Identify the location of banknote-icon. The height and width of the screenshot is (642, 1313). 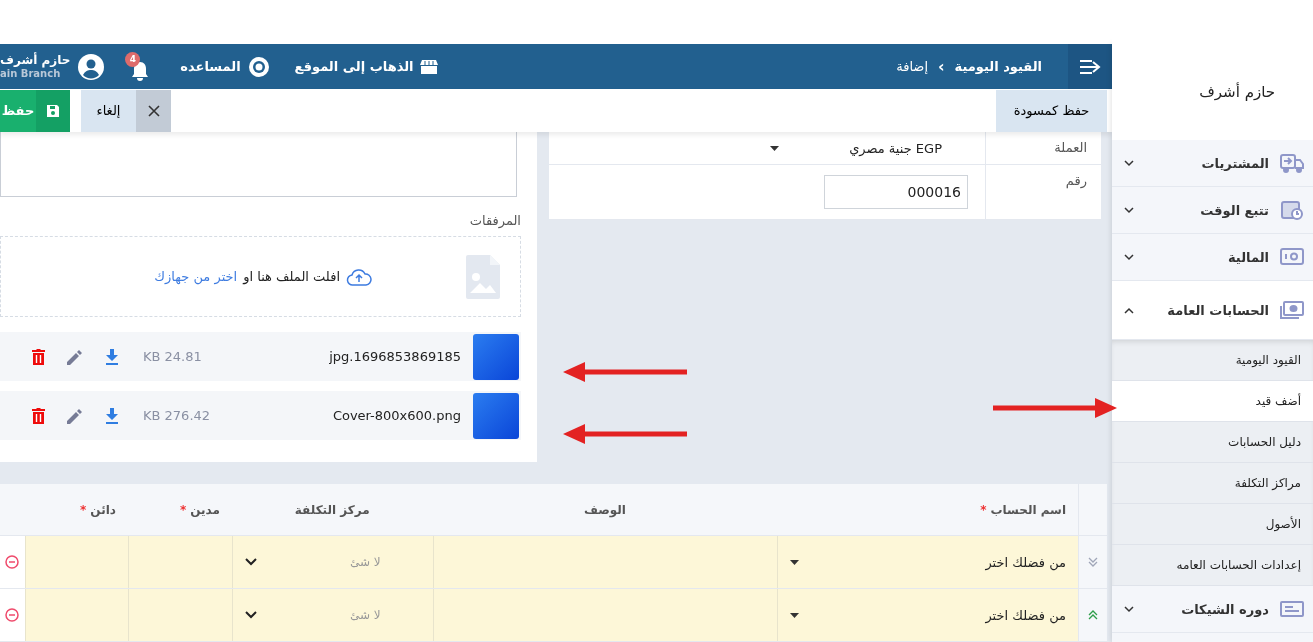
(1292, 310).